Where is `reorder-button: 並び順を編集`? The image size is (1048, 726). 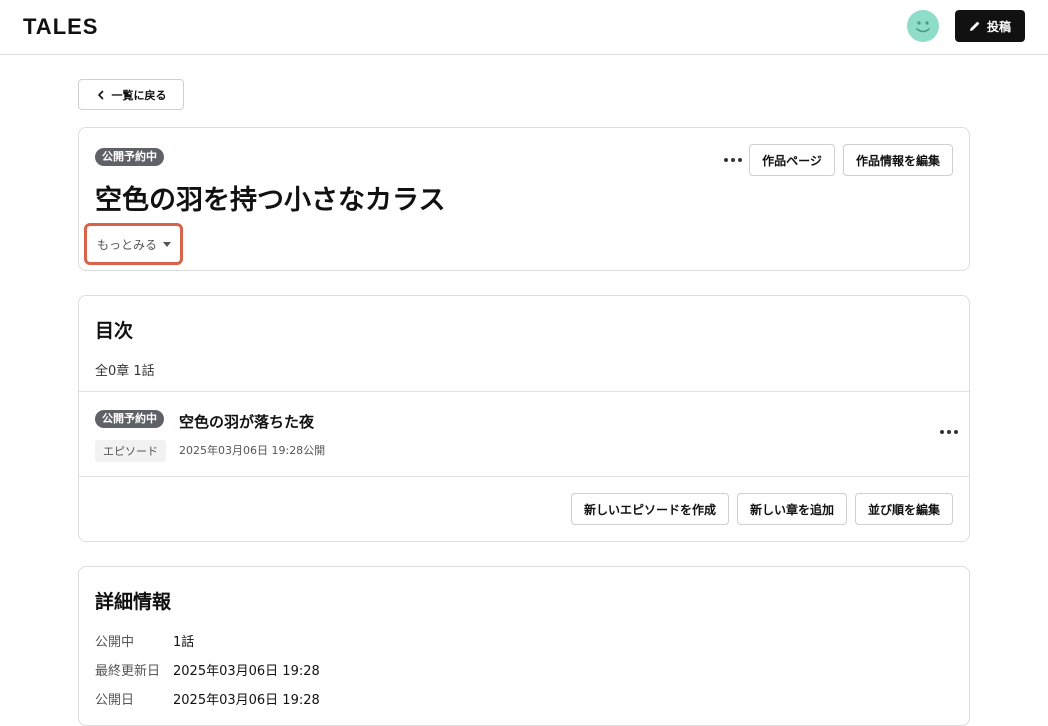
reorder-button: 並び順を編集 is located at coordinates (904, 509).